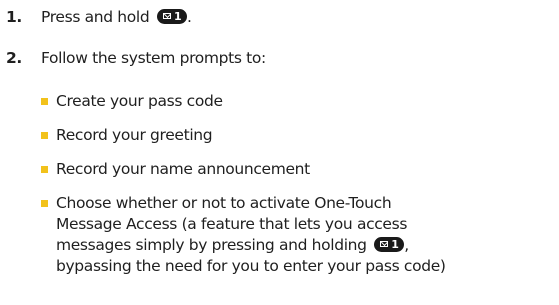 This screenshot has height=305, width=559. I want to click on list-item-text: messages simply by pressing and holding, so click(211, 245).